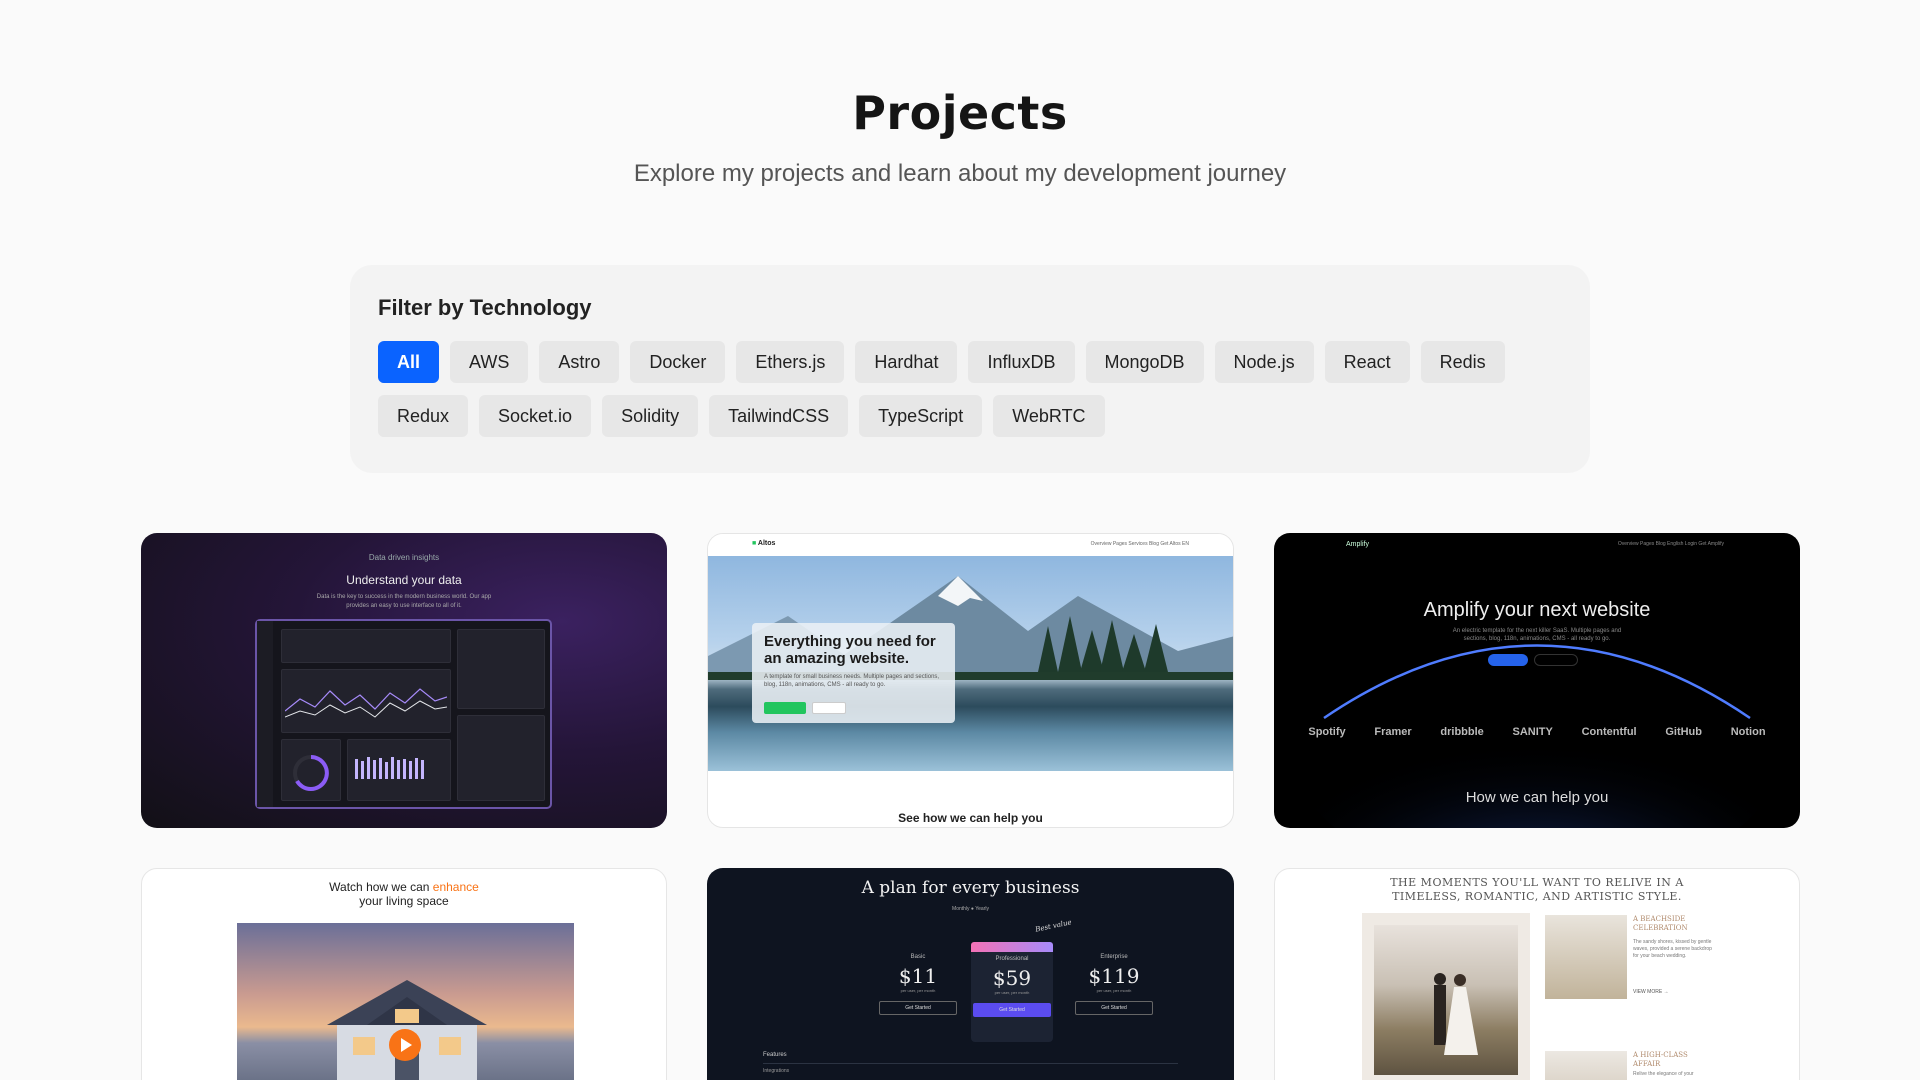 Image resolution: width=1920 pixels, height=1080 pixels. I want to click on card-bottom-heading: See how we can help you, so click(970, 818).